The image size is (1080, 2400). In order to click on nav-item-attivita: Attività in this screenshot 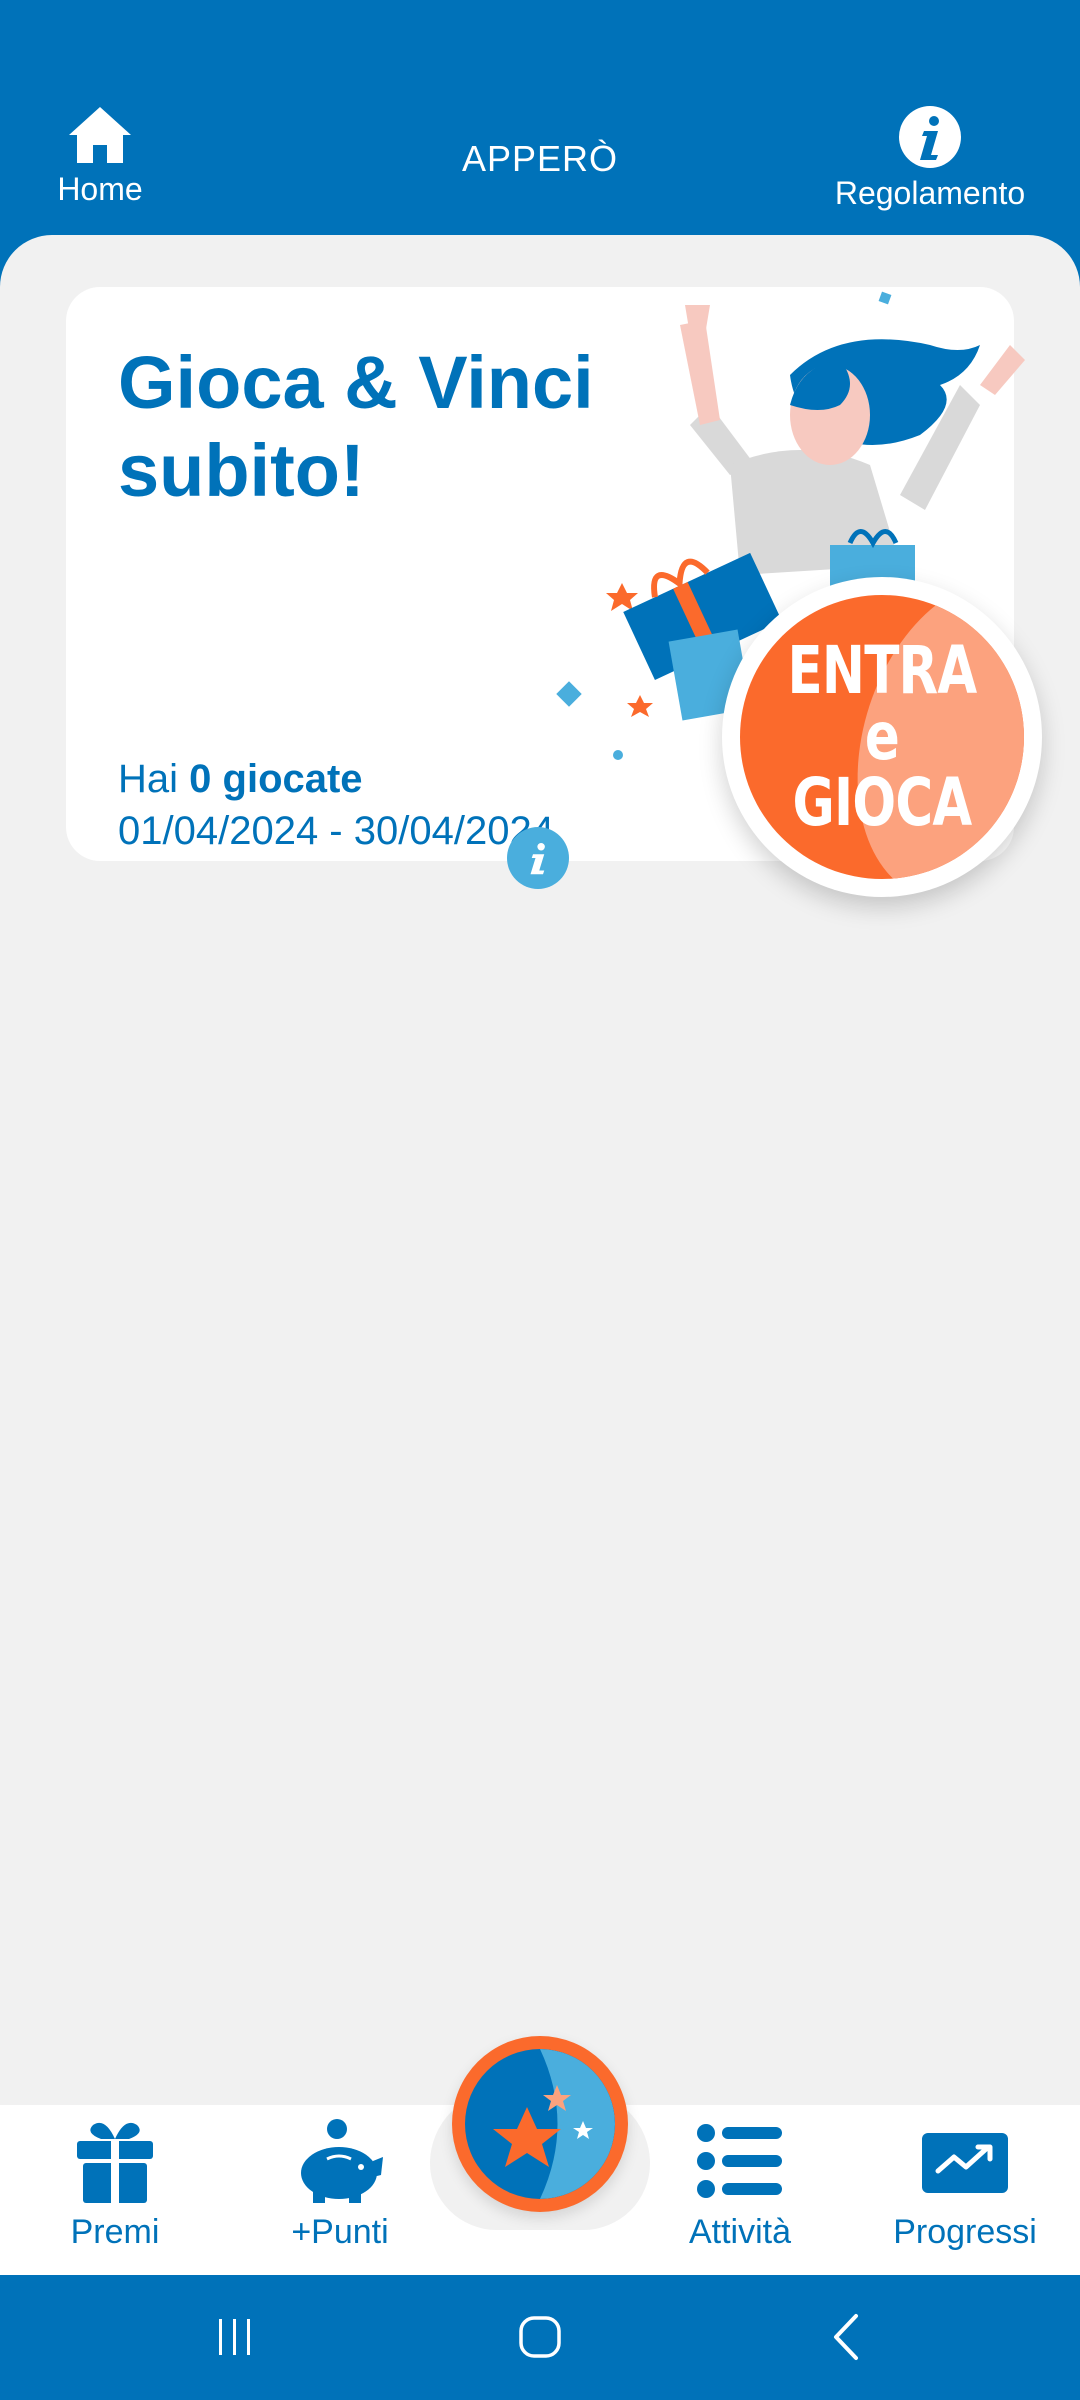, I will do `click(740, 2184)`.